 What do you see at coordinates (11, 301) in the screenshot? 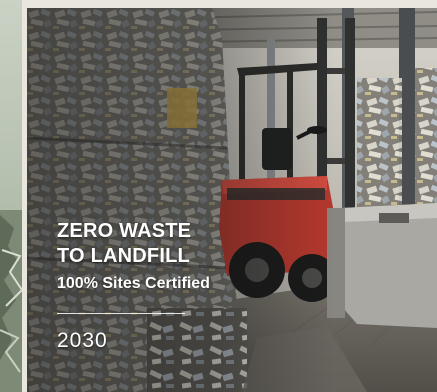
I see `adjacent-card-image` at bounding box center [11, 301].